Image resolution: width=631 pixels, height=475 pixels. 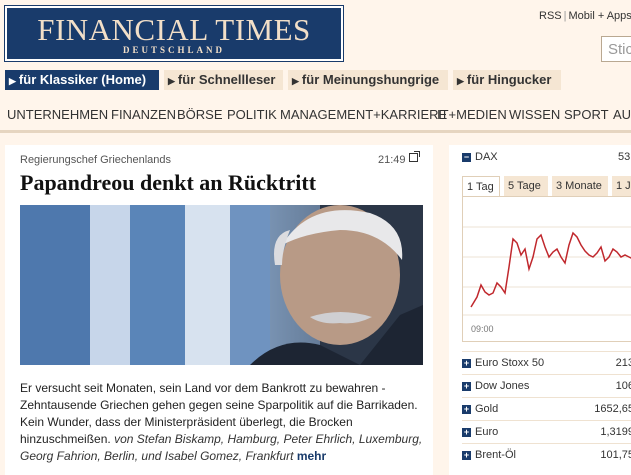 What do you see at coordinates (621, 186) in the screenshot?
I see `range-tab-1-year: 1 Ja` at bounding box center [621, 186].